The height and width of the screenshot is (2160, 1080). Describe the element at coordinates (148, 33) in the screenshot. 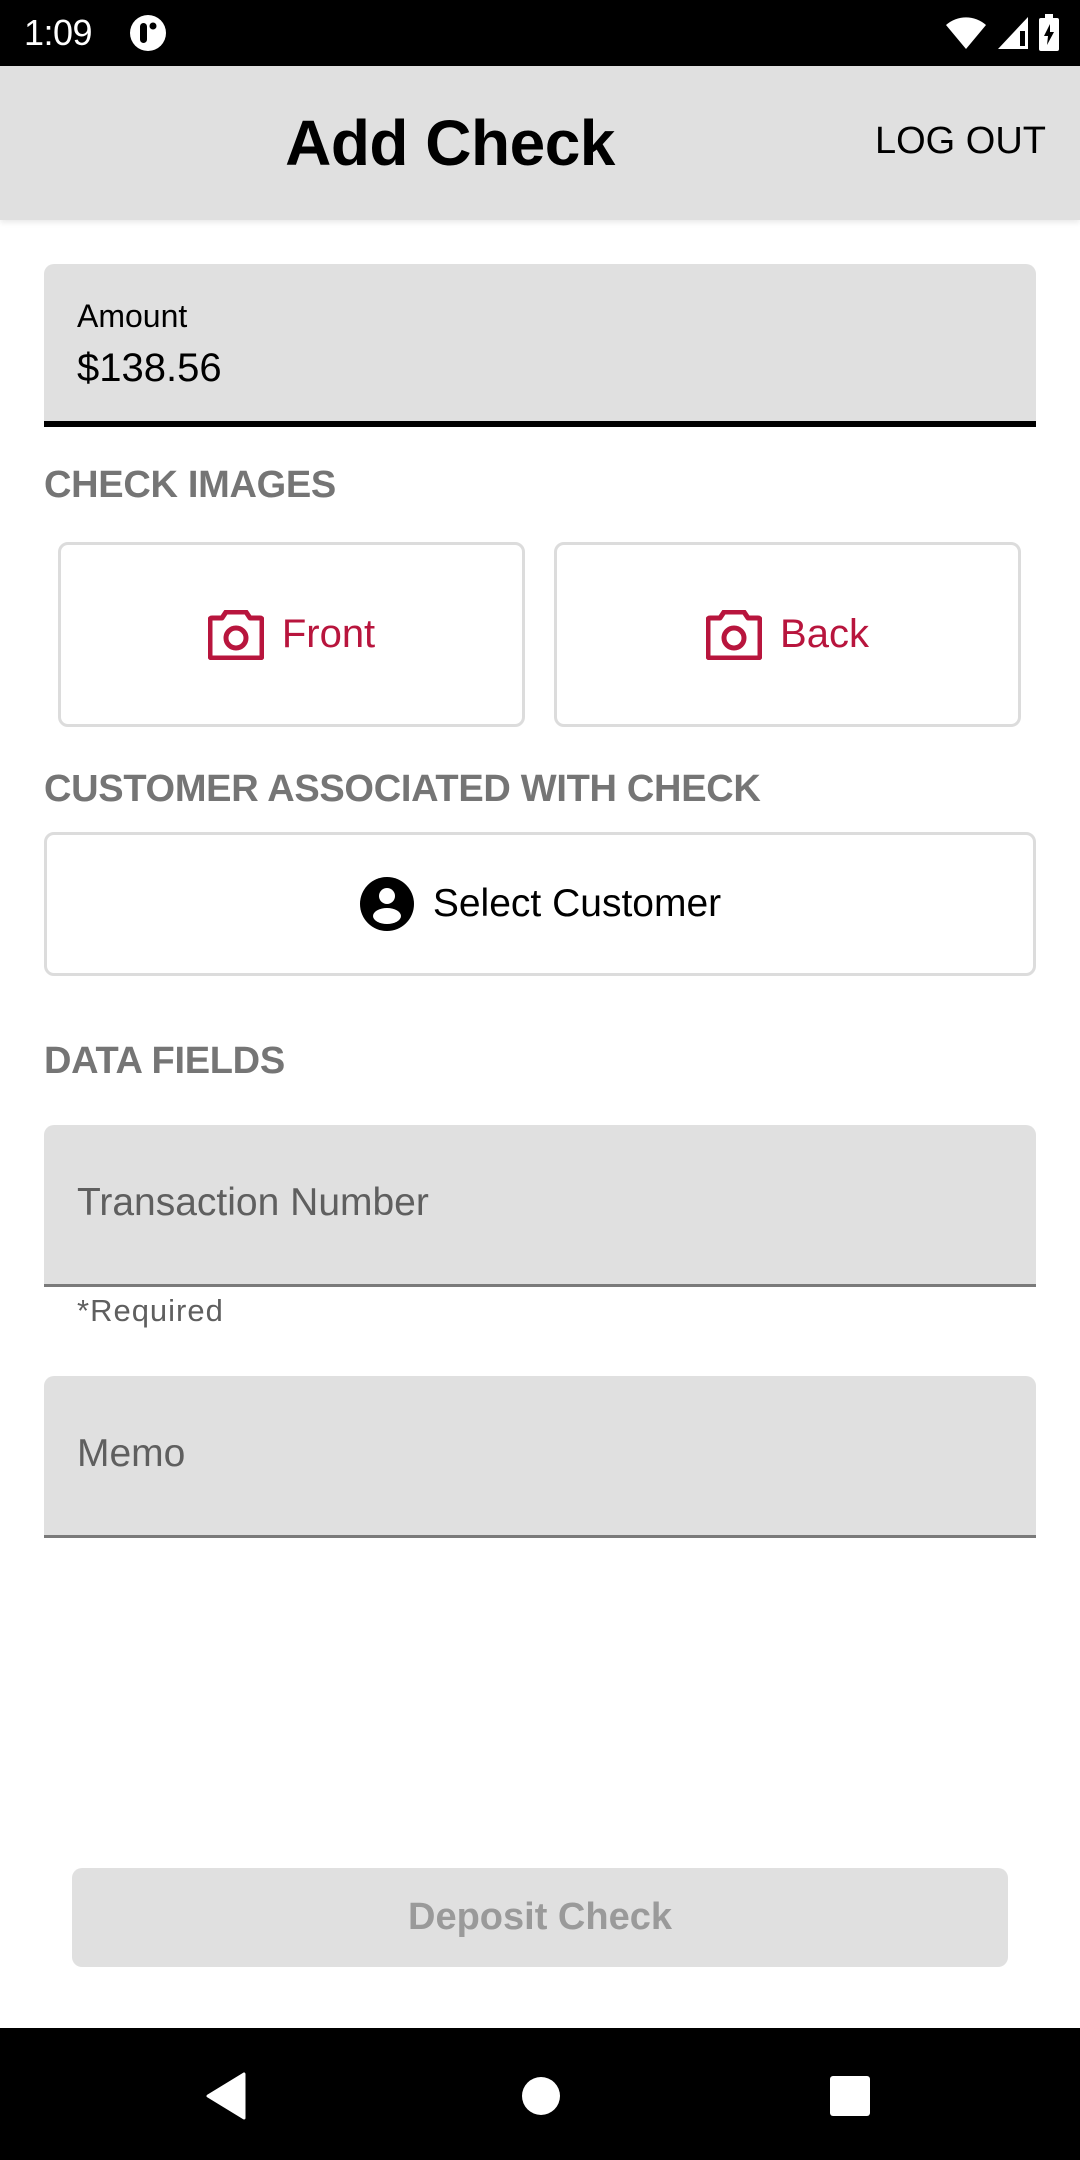

I see `app-notification-icon` at that location.